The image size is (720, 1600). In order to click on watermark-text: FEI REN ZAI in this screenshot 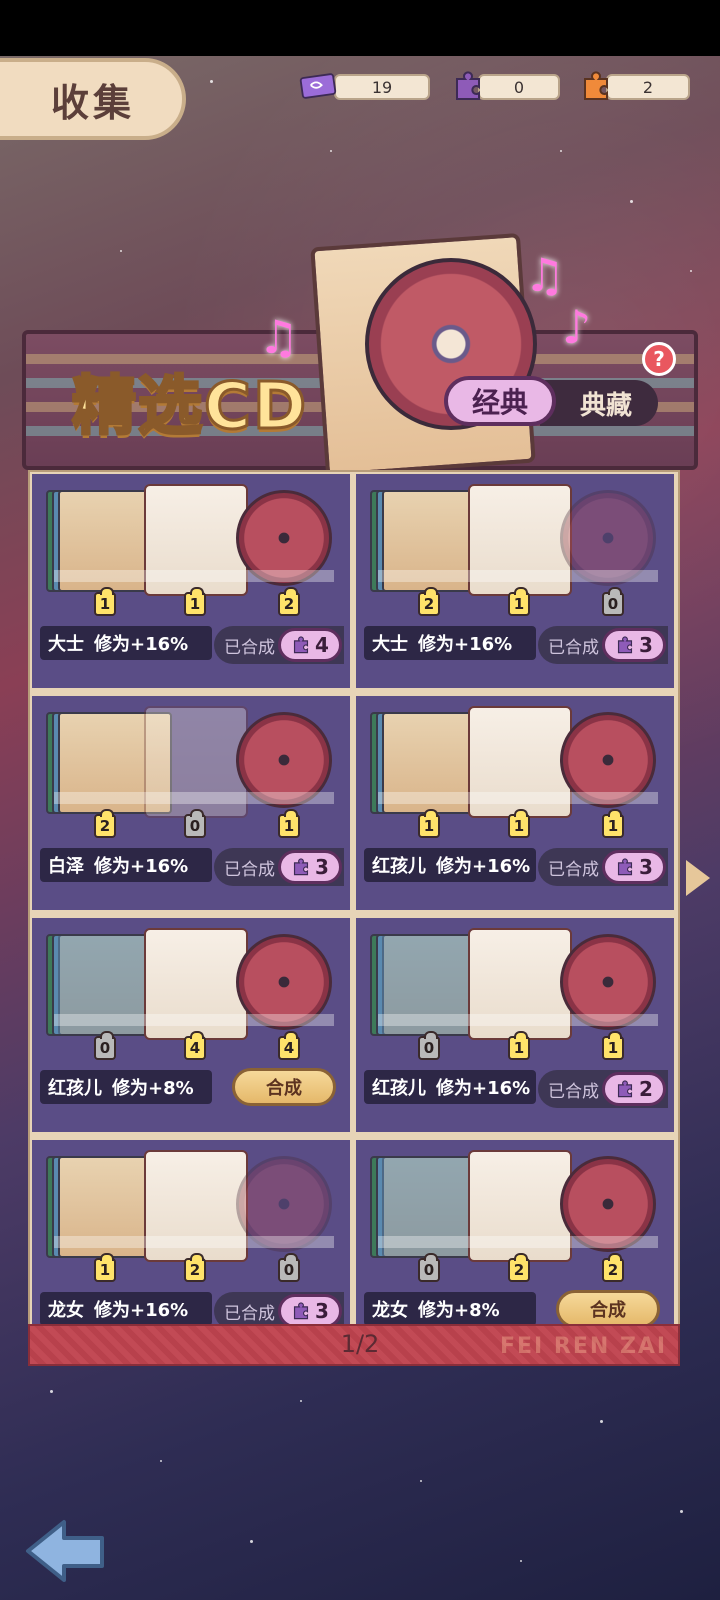, I will do `click(584, 1346)`.